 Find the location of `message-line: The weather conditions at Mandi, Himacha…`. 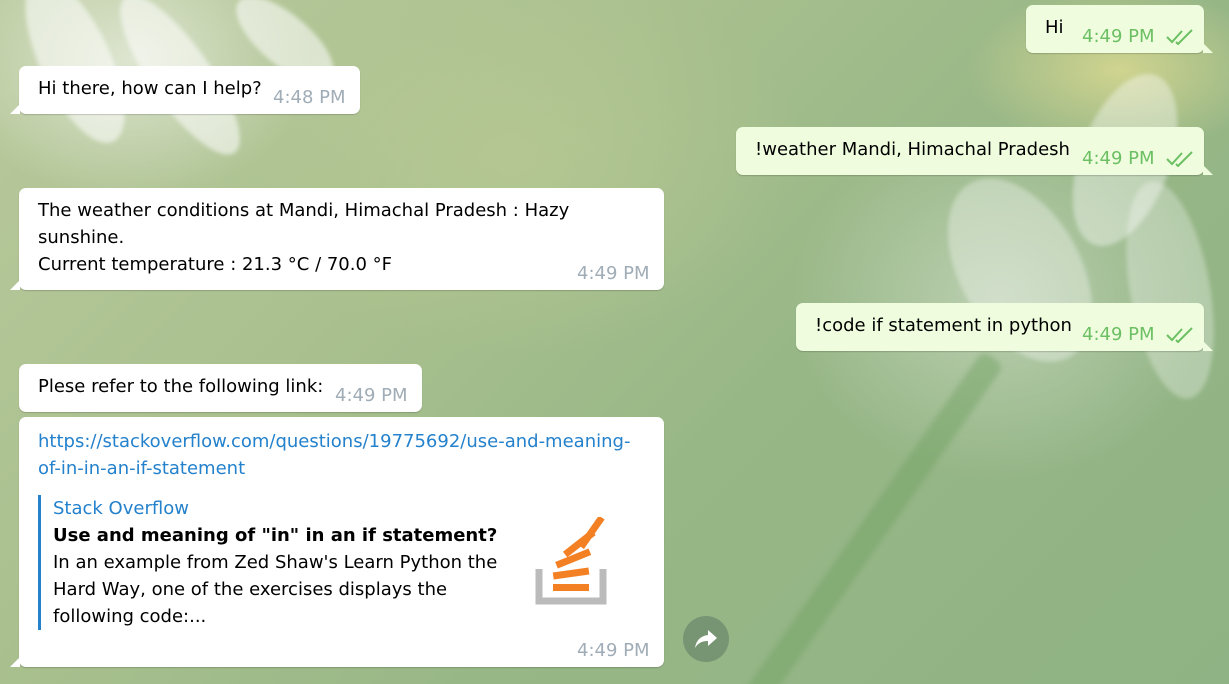

message-line: The weather conditions at Mandi, Himacha… is located at coordinates (304, 210).